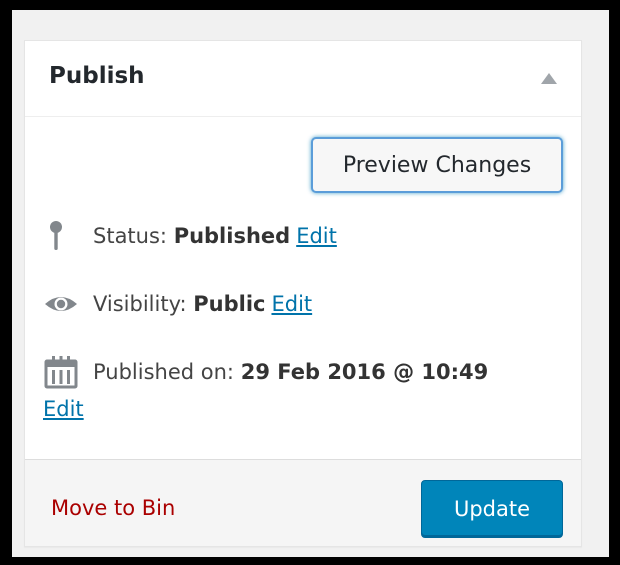  I want to click on edit-visibility-link: Edit, so click(291, 304).